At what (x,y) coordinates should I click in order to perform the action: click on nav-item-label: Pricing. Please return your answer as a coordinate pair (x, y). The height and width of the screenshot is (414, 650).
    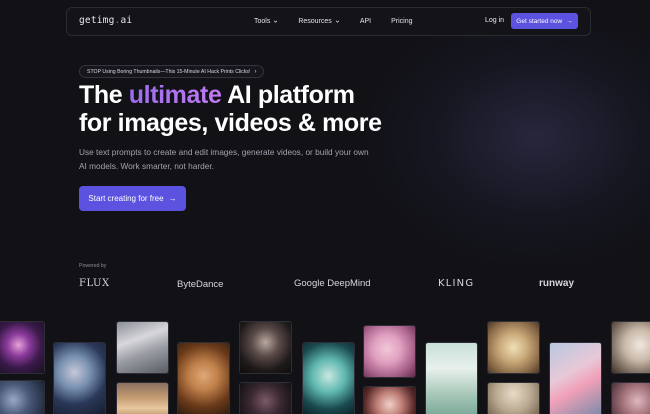
    Looking at the image, I should click on (402, 21).